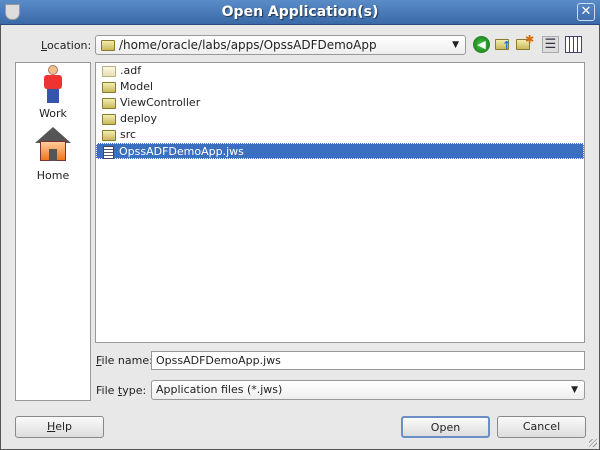 This screenshot has width=600, height=450. I want to click on file-name: ViewController, so click(160, 102).